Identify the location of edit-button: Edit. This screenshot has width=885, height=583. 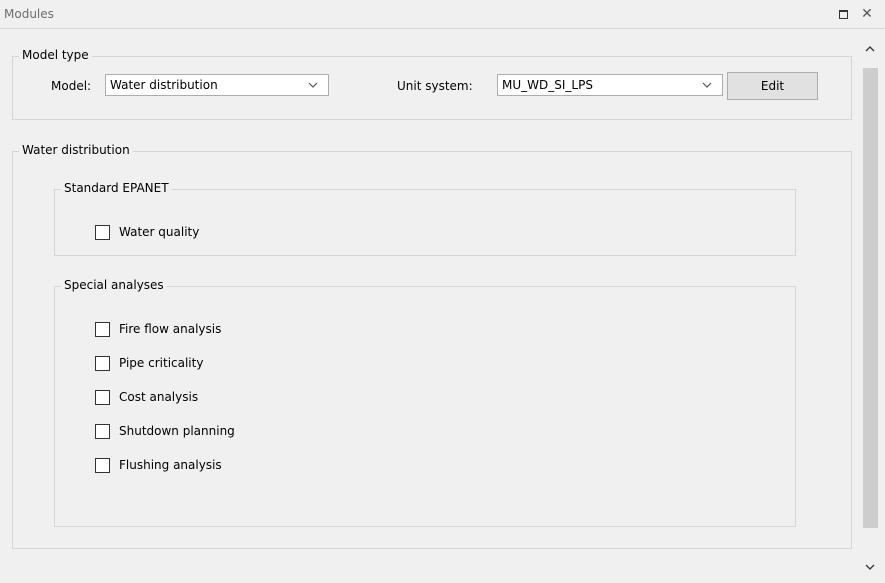
(772, 86).